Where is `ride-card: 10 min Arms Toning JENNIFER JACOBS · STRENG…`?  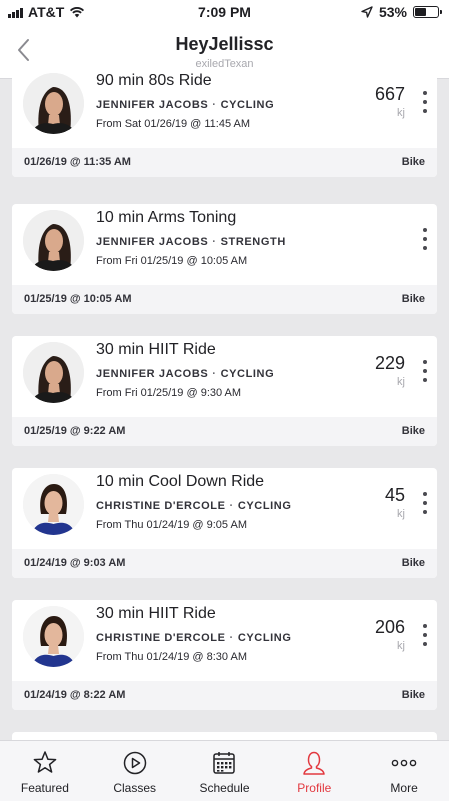 ride-card: 10 min Arms Toning JENNIFER JACOBS · STRENG… is located at coordinates (224, 259).